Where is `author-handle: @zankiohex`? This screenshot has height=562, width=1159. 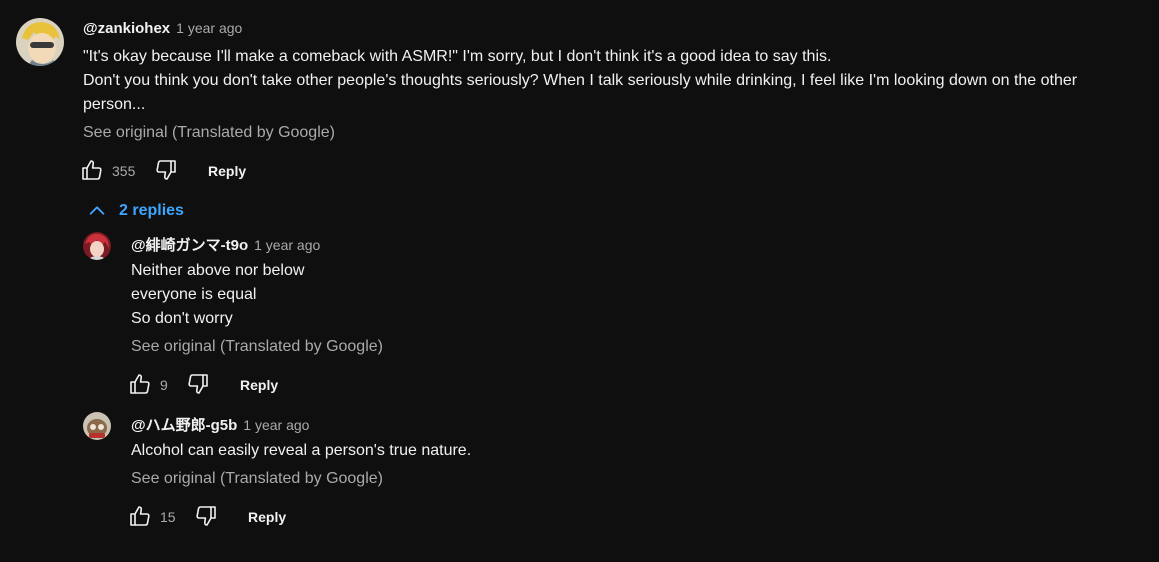 author-handle: @zankiohex is located at coordinates (126, 28).